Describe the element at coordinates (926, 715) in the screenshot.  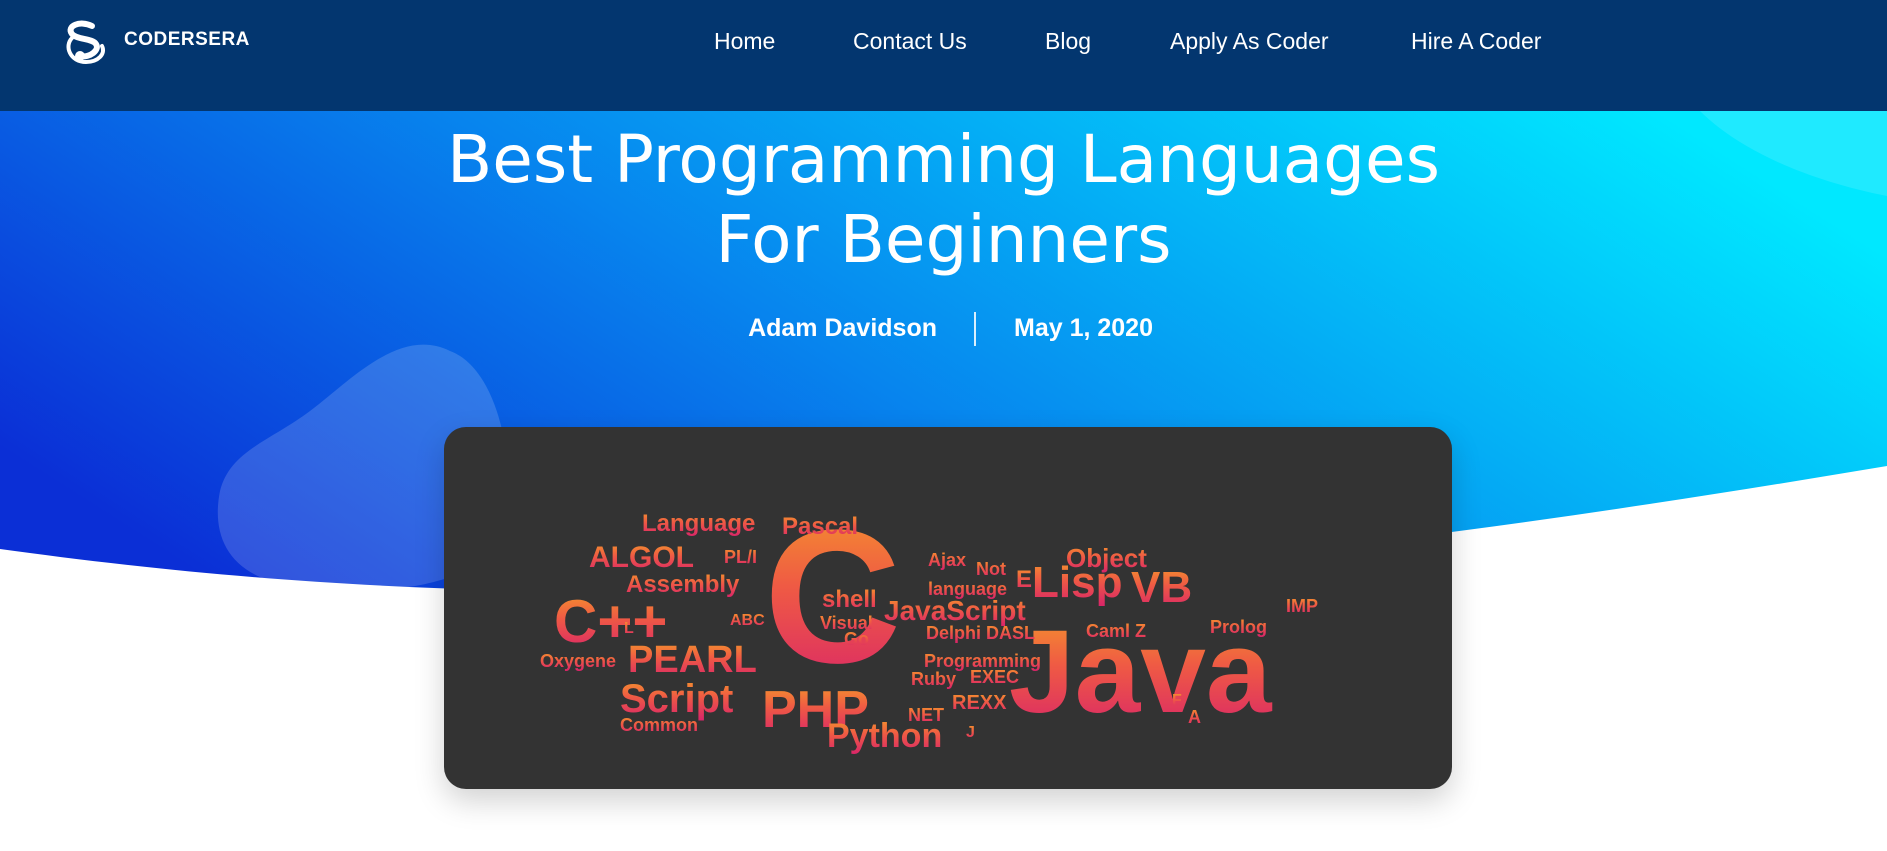
I see `word-net: NET` at that location.